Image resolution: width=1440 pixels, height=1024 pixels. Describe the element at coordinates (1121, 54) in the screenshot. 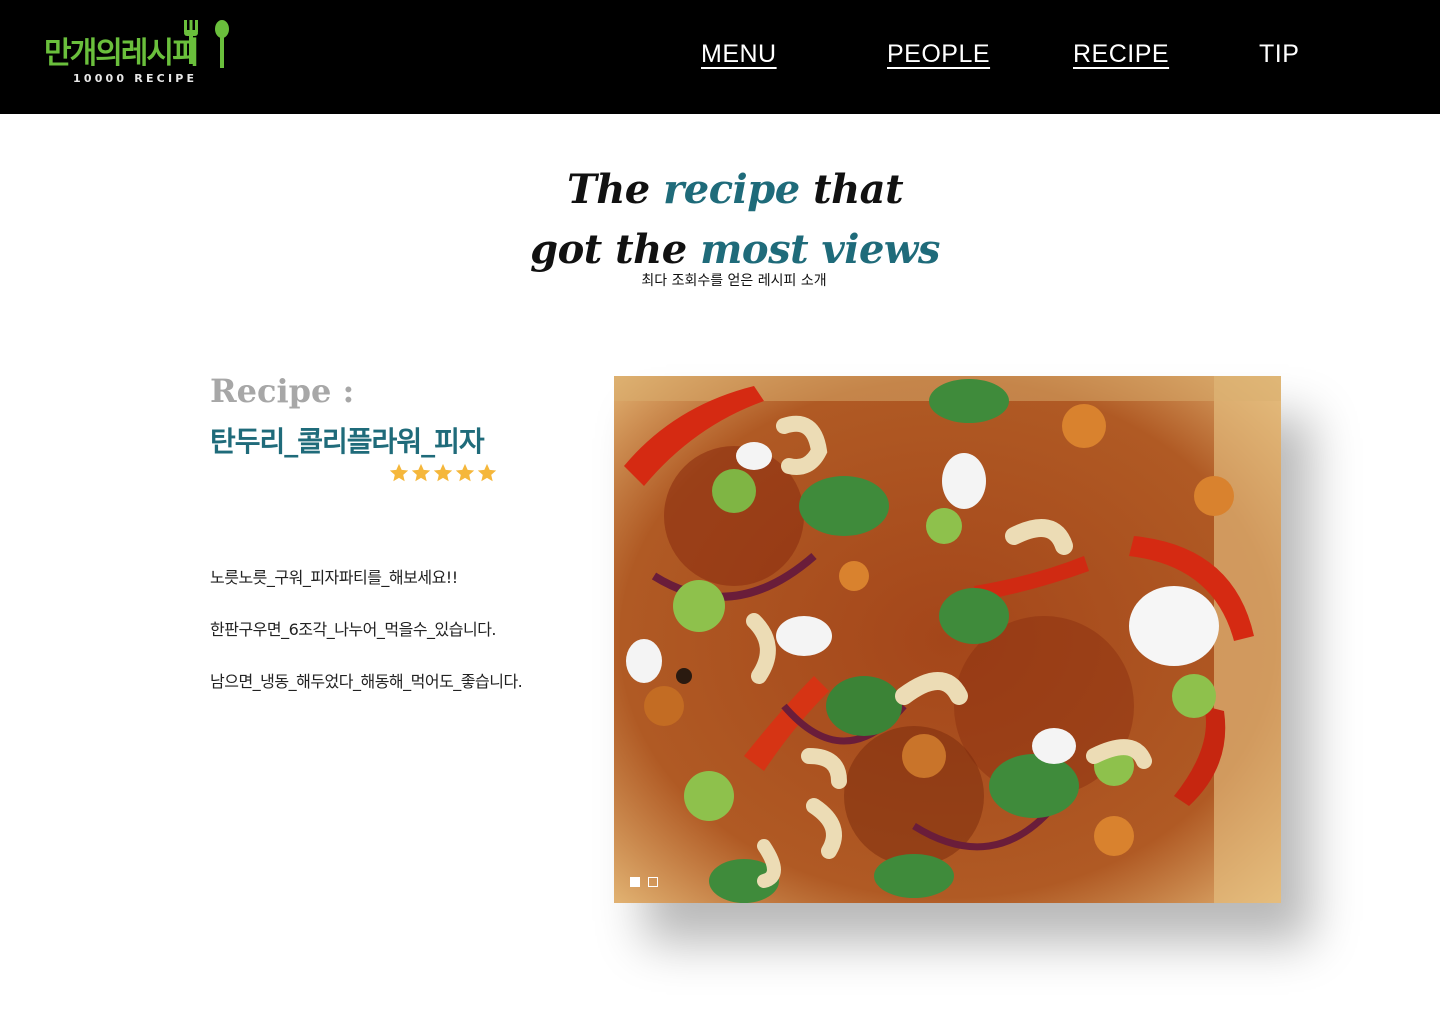

I see `nav-recipe: RECIPE` at that location.